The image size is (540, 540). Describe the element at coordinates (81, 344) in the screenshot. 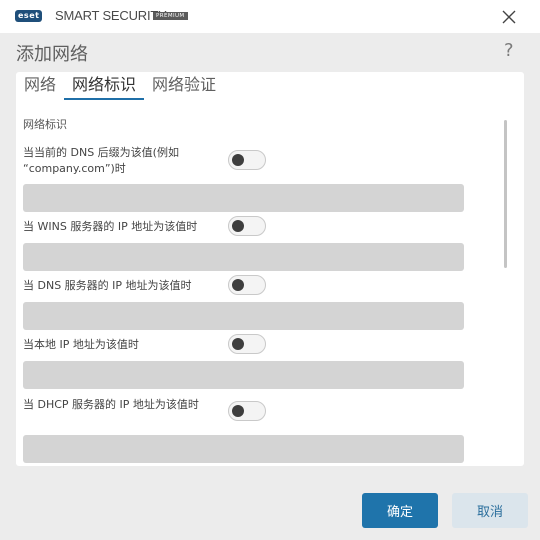

I see `local-ip-label: 当本地 IP 地址为该值时` at that location.